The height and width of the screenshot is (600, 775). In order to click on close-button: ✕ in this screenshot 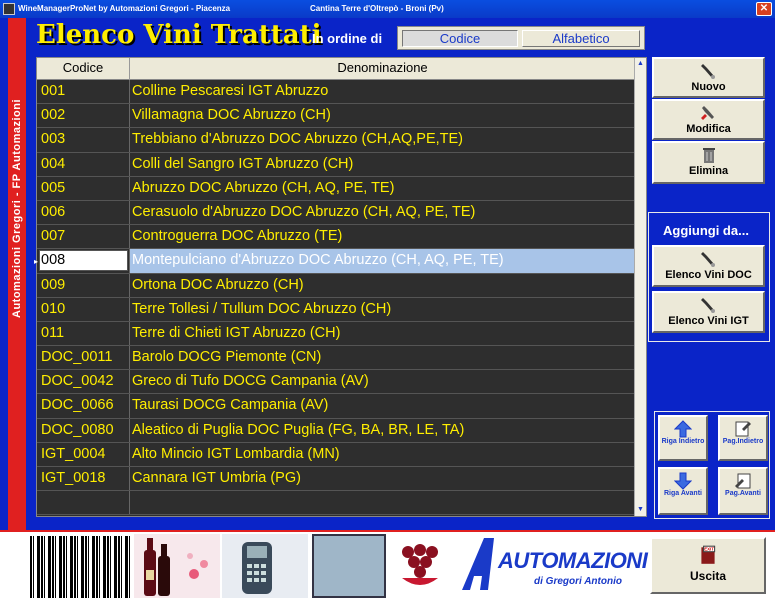, I will do `click(764, 9)`.